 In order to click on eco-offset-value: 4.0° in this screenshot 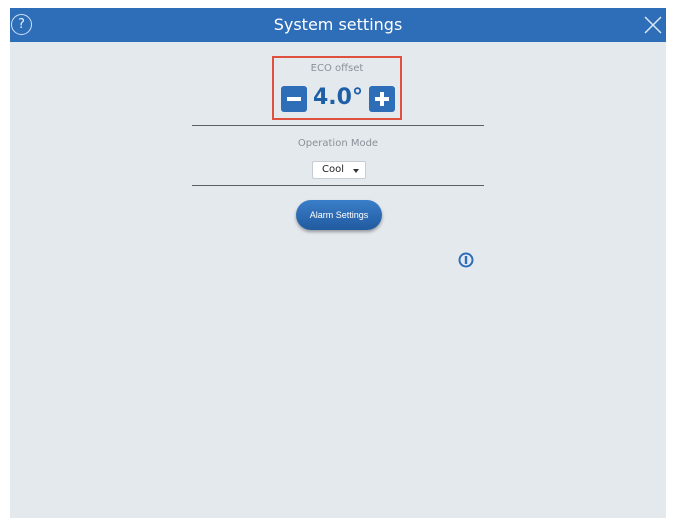, I will do `click(338, 97)`.